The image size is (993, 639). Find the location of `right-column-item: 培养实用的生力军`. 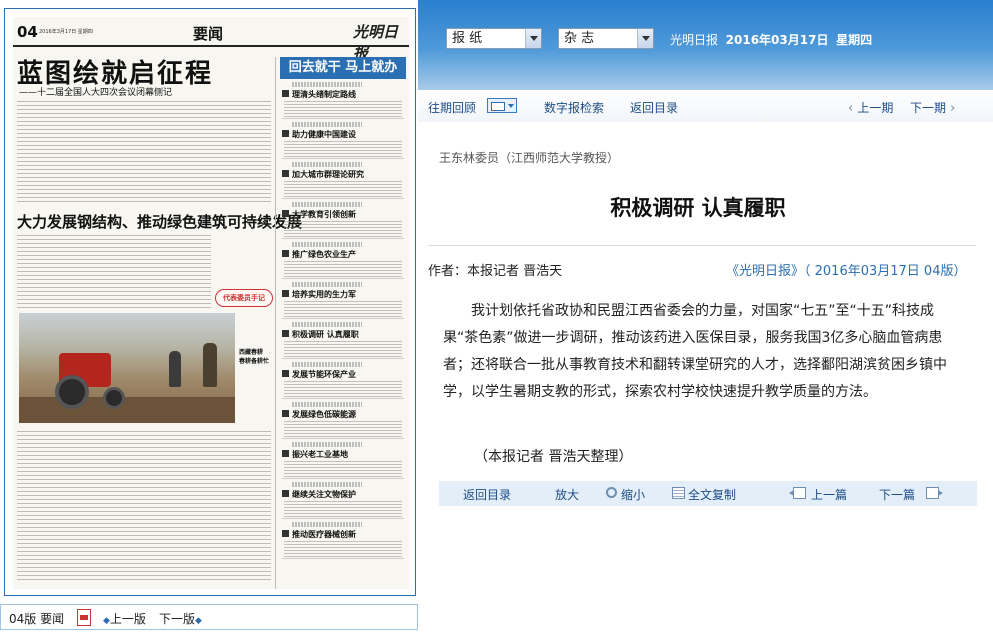

right-column-item: 培养实用的生力军 is located at coordinates (343, 300).